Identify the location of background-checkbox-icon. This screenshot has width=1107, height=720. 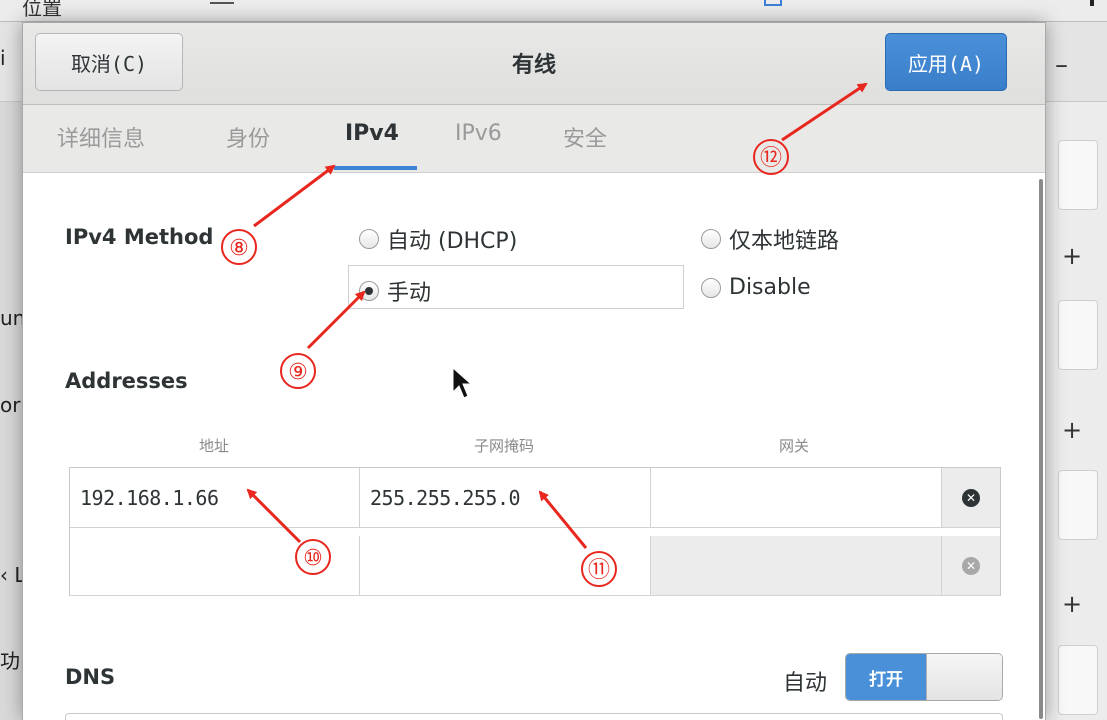
(773, 3).